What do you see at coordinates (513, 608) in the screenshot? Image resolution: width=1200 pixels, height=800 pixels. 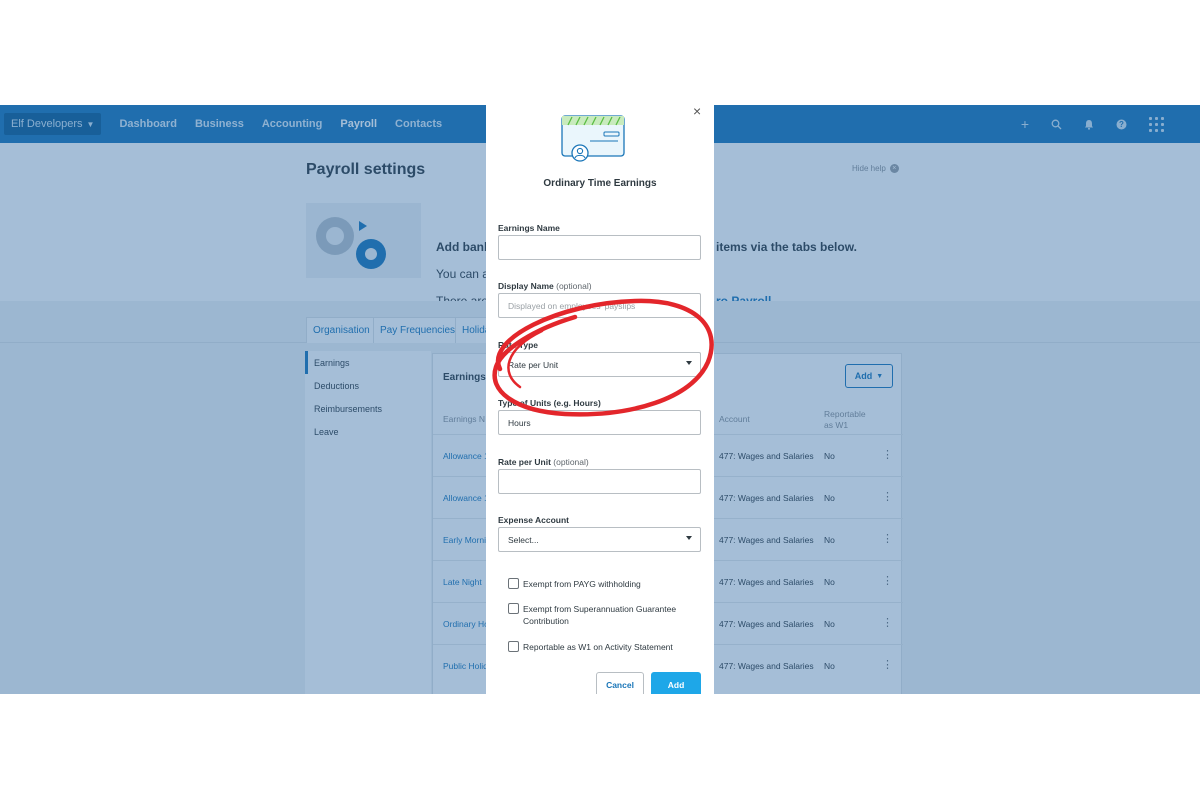 I see `super-exempt-checkbox` at bounding box center [513, 608].